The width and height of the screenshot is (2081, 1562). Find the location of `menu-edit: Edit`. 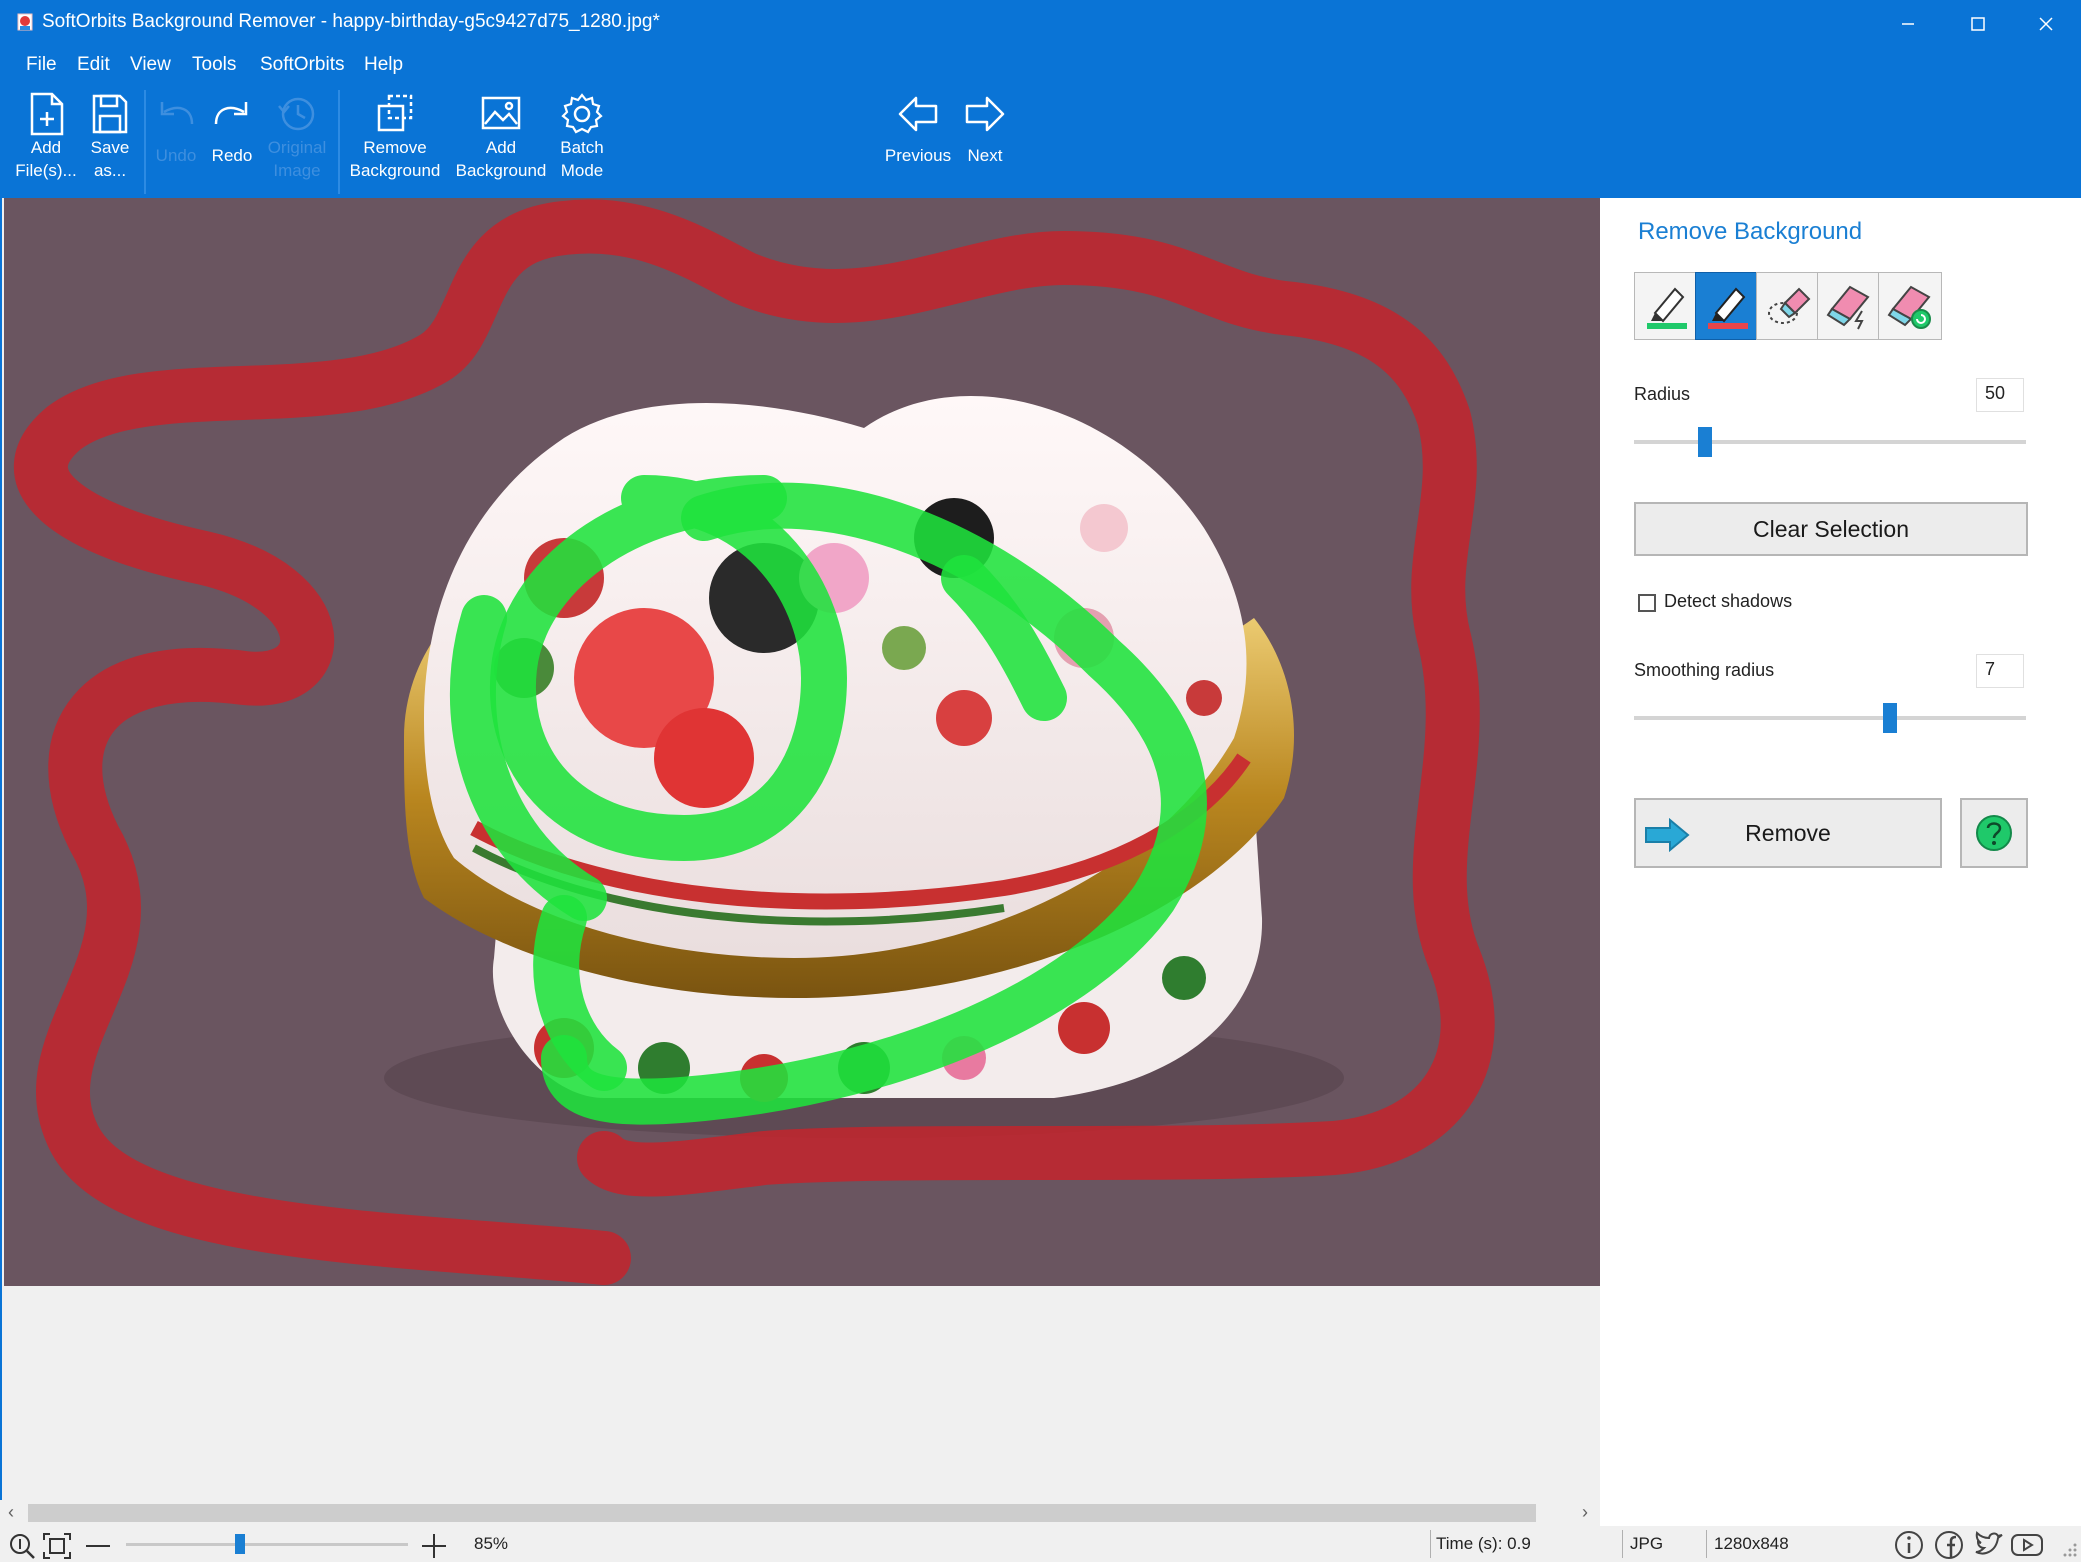

menu-edit: Edit is located at coordinates (93, 65).